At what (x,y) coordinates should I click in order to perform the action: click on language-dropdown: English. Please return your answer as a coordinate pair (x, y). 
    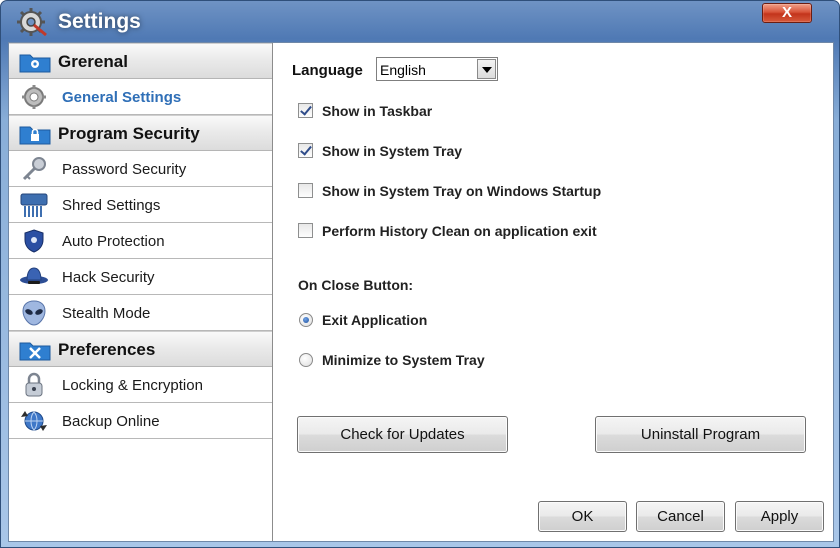
    Looking at the image, I should click on (437, 69).